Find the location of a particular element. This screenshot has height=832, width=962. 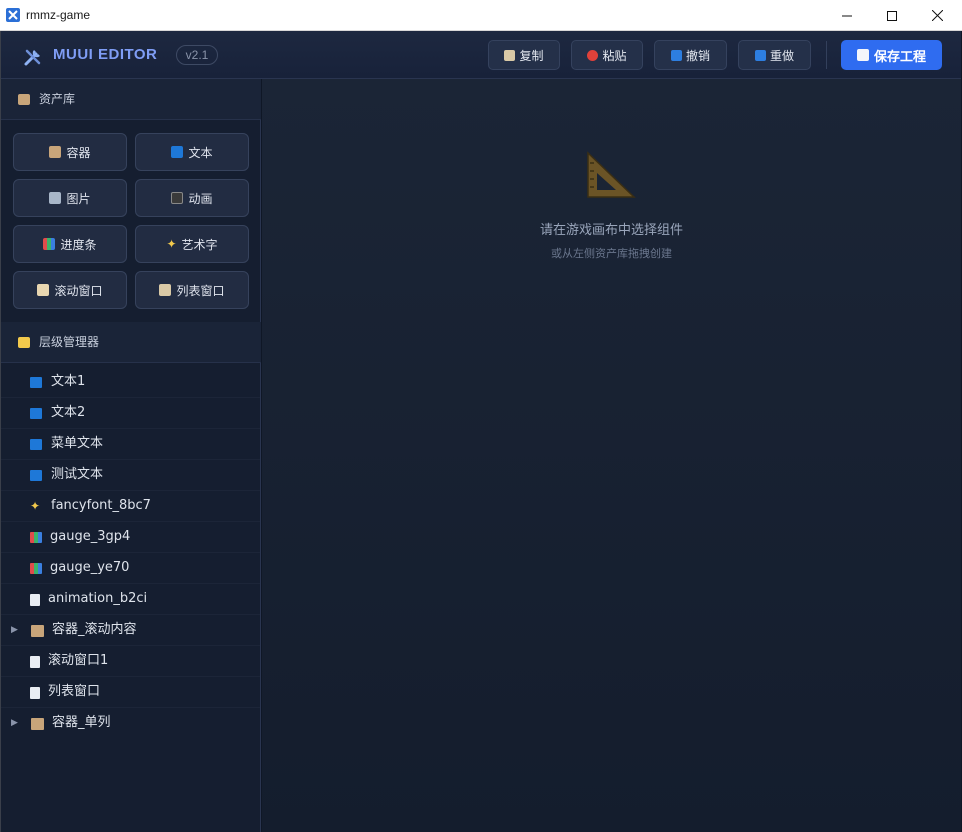

asset-scroll-window-button: 滚动窗口 is located at coordinates (70, 290).